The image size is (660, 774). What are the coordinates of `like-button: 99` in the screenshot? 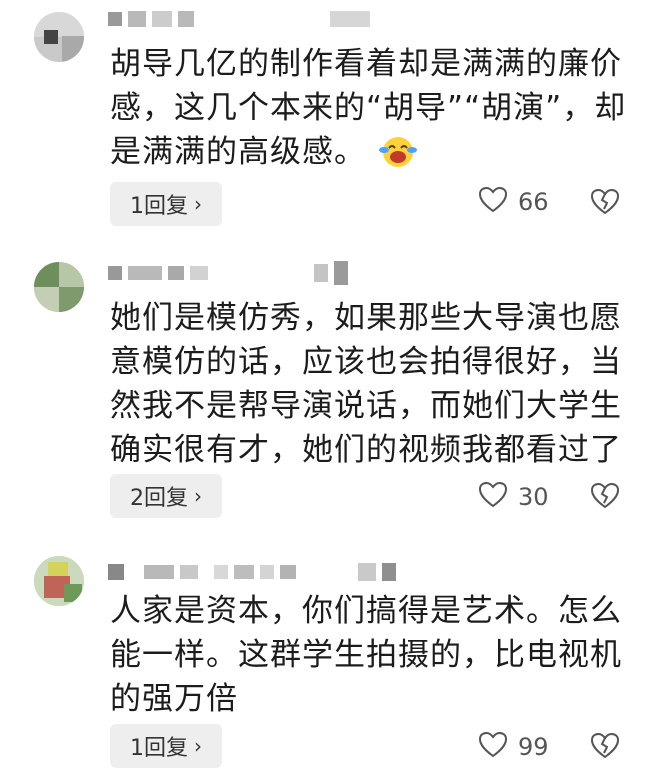 It's located at (513, 747).